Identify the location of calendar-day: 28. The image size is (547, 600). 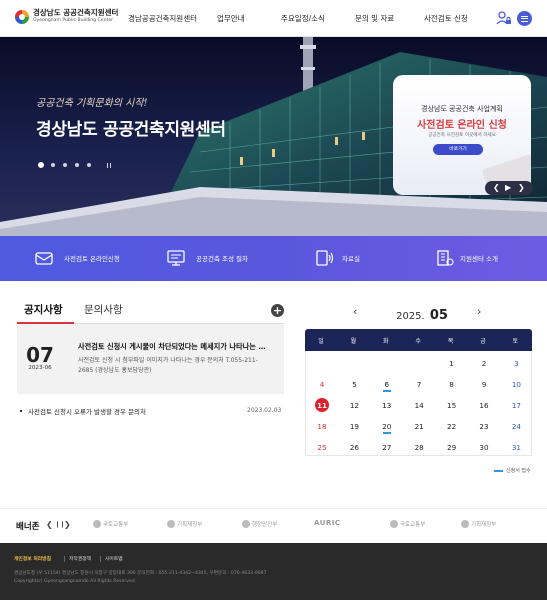
(419, 447).